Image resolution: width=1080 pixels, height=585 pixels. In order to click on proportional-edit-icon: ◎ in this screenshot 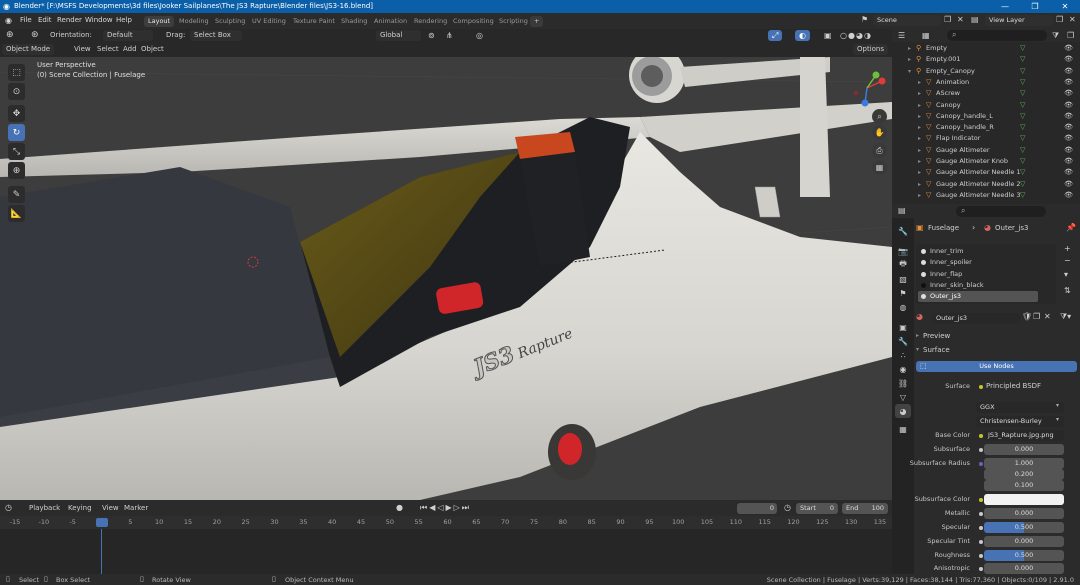, I will do `click(479, 35)`.